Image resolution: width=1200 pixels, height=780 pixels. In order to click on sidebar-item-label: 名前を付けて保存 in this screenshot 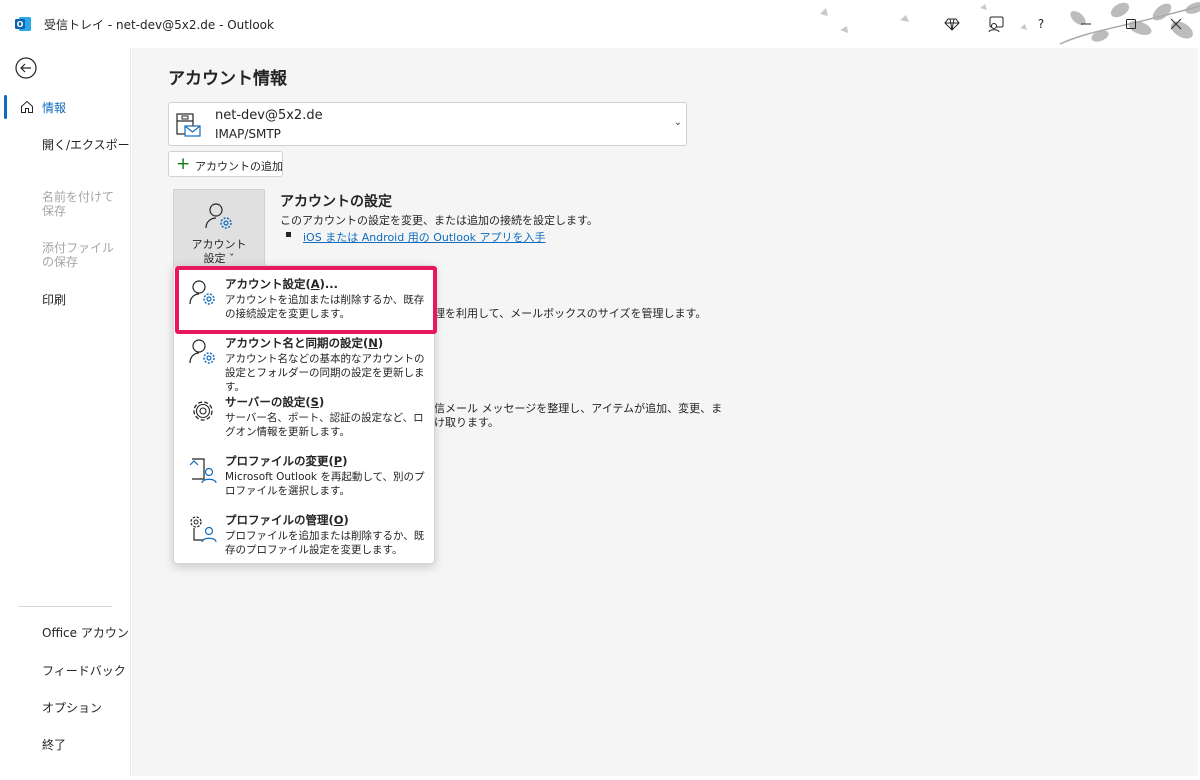, I will do `click(78, 204)`.